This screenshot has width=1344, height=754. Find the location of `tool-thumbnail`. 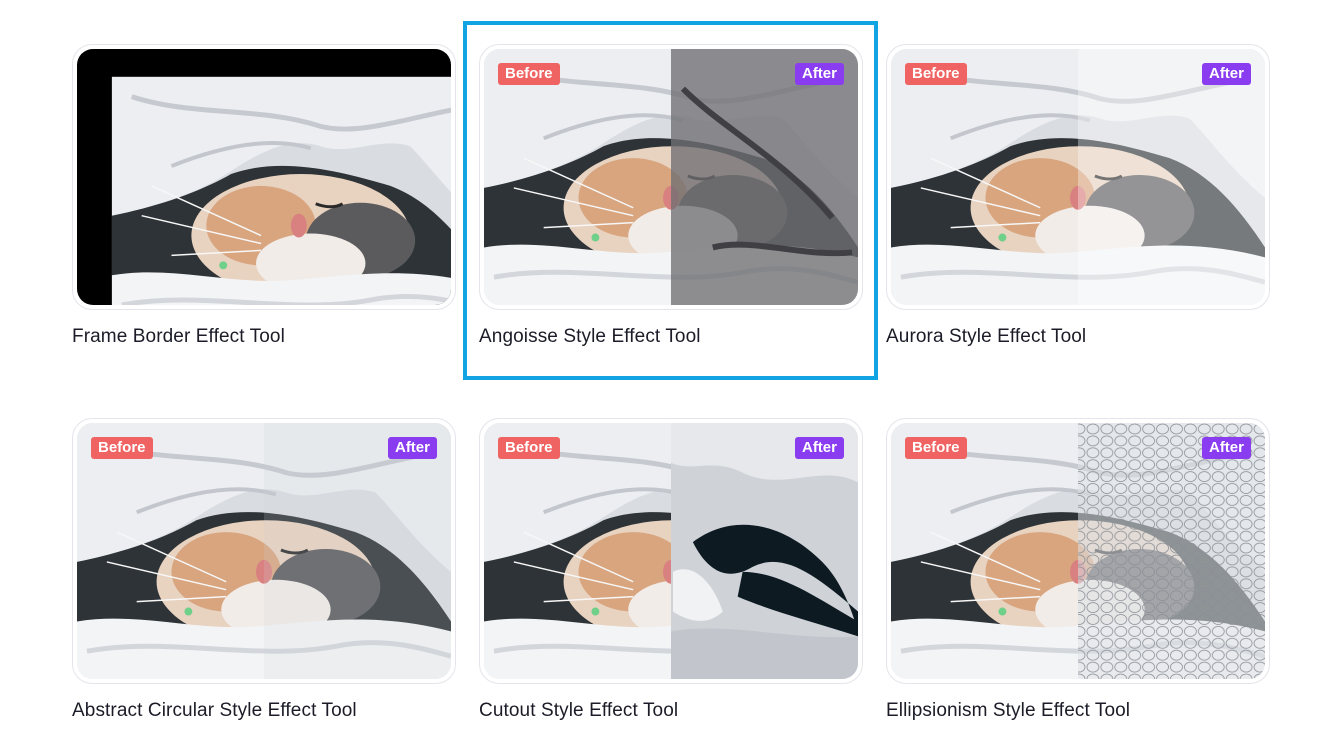

tool-thumbnail is located at coordinates (264, 177).